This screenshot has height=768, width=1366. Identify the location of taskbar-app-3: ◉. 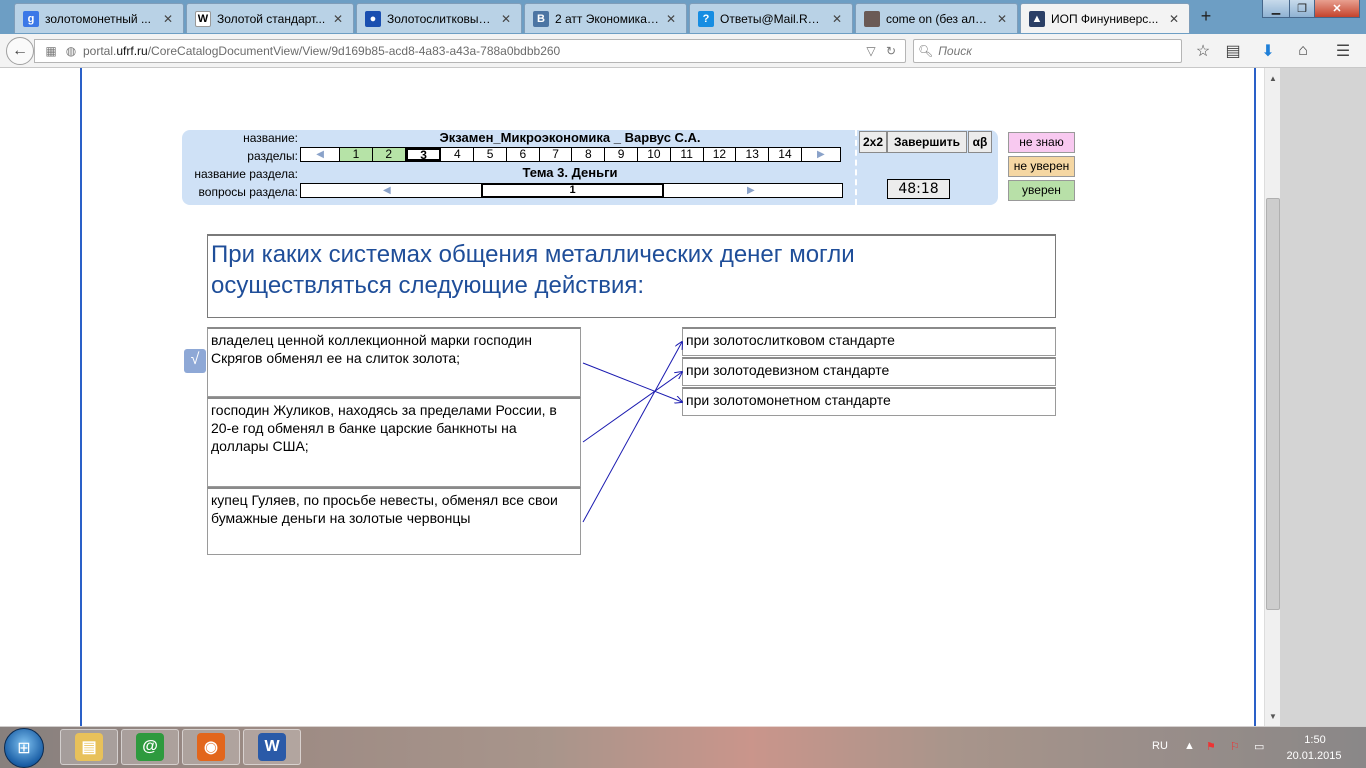
(211, 747).